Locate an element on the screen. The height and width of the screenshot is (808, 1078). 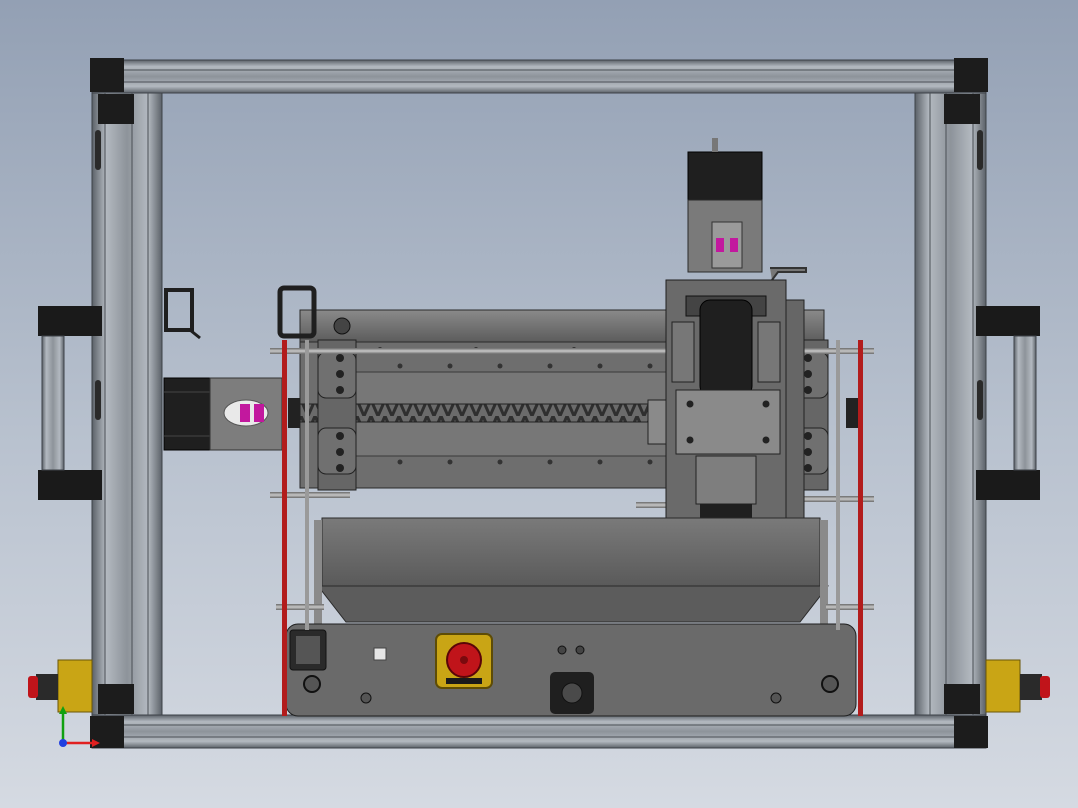
cable-bracket is located at coordinates (182, 314).